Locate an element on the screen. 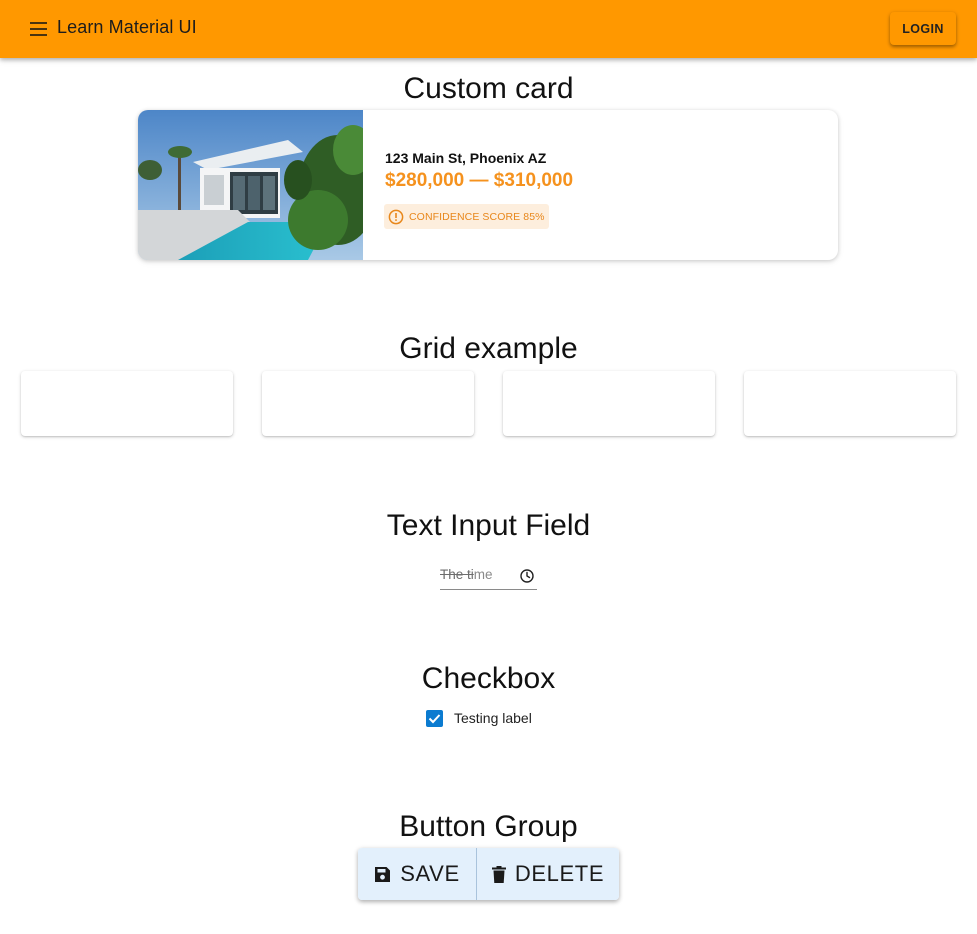 This screenshot has width=977, height=934. check-icon is located at coordinates (434, 719).